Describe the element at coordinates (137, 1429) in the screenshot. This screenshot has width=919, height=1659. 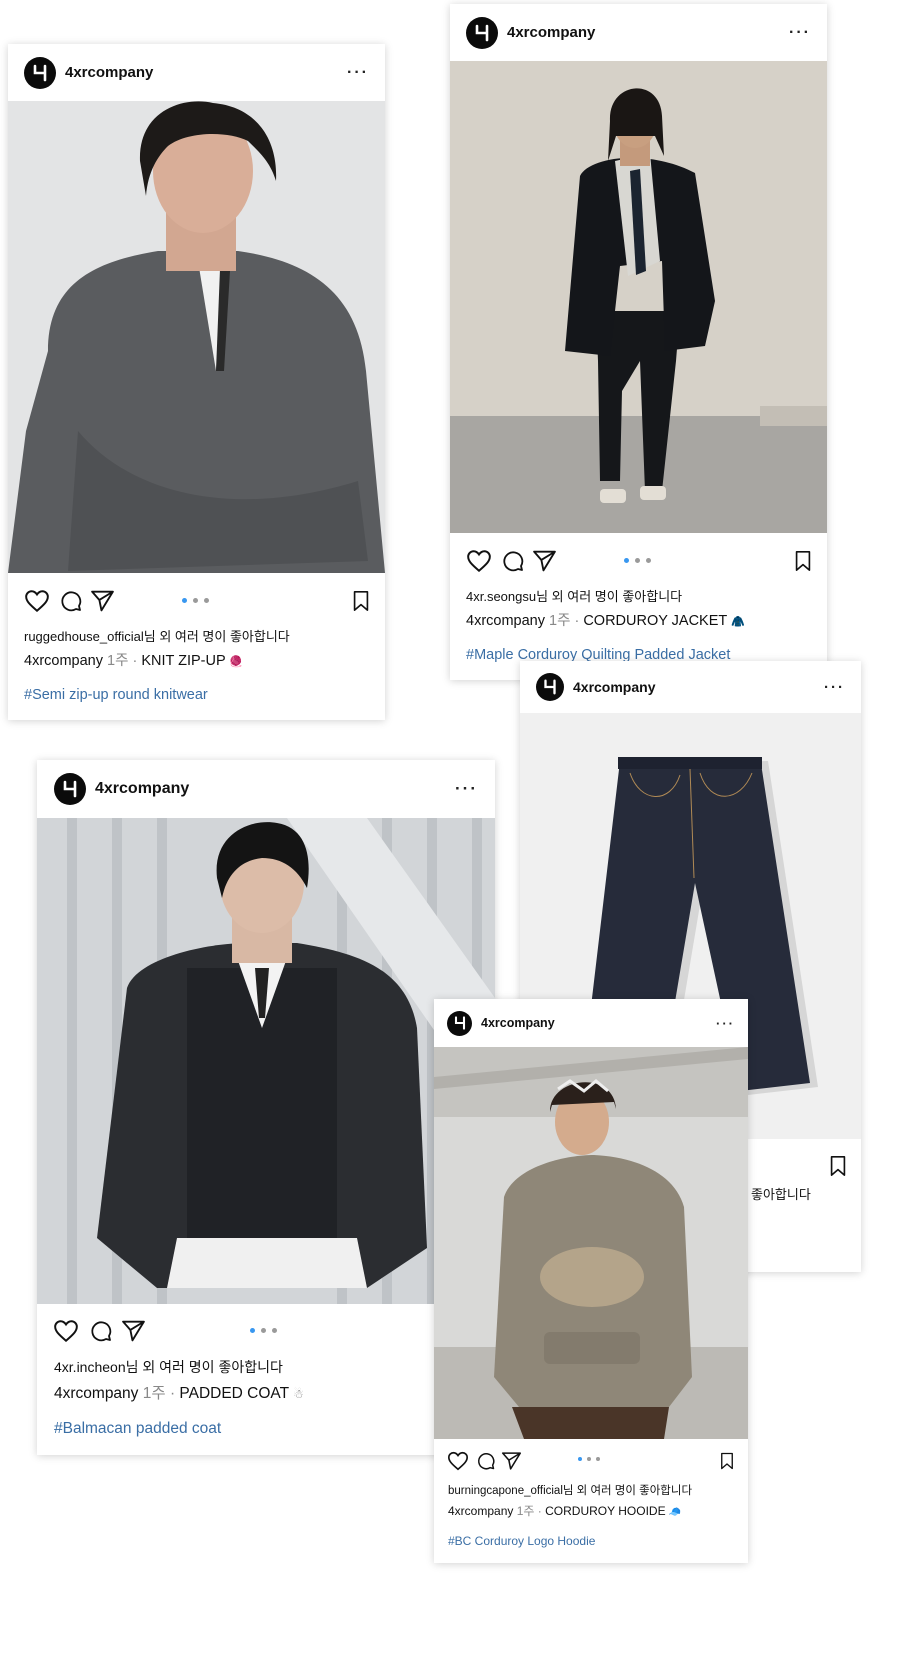
I see `hashtag-link: #Balmacan padded coat` at that location.